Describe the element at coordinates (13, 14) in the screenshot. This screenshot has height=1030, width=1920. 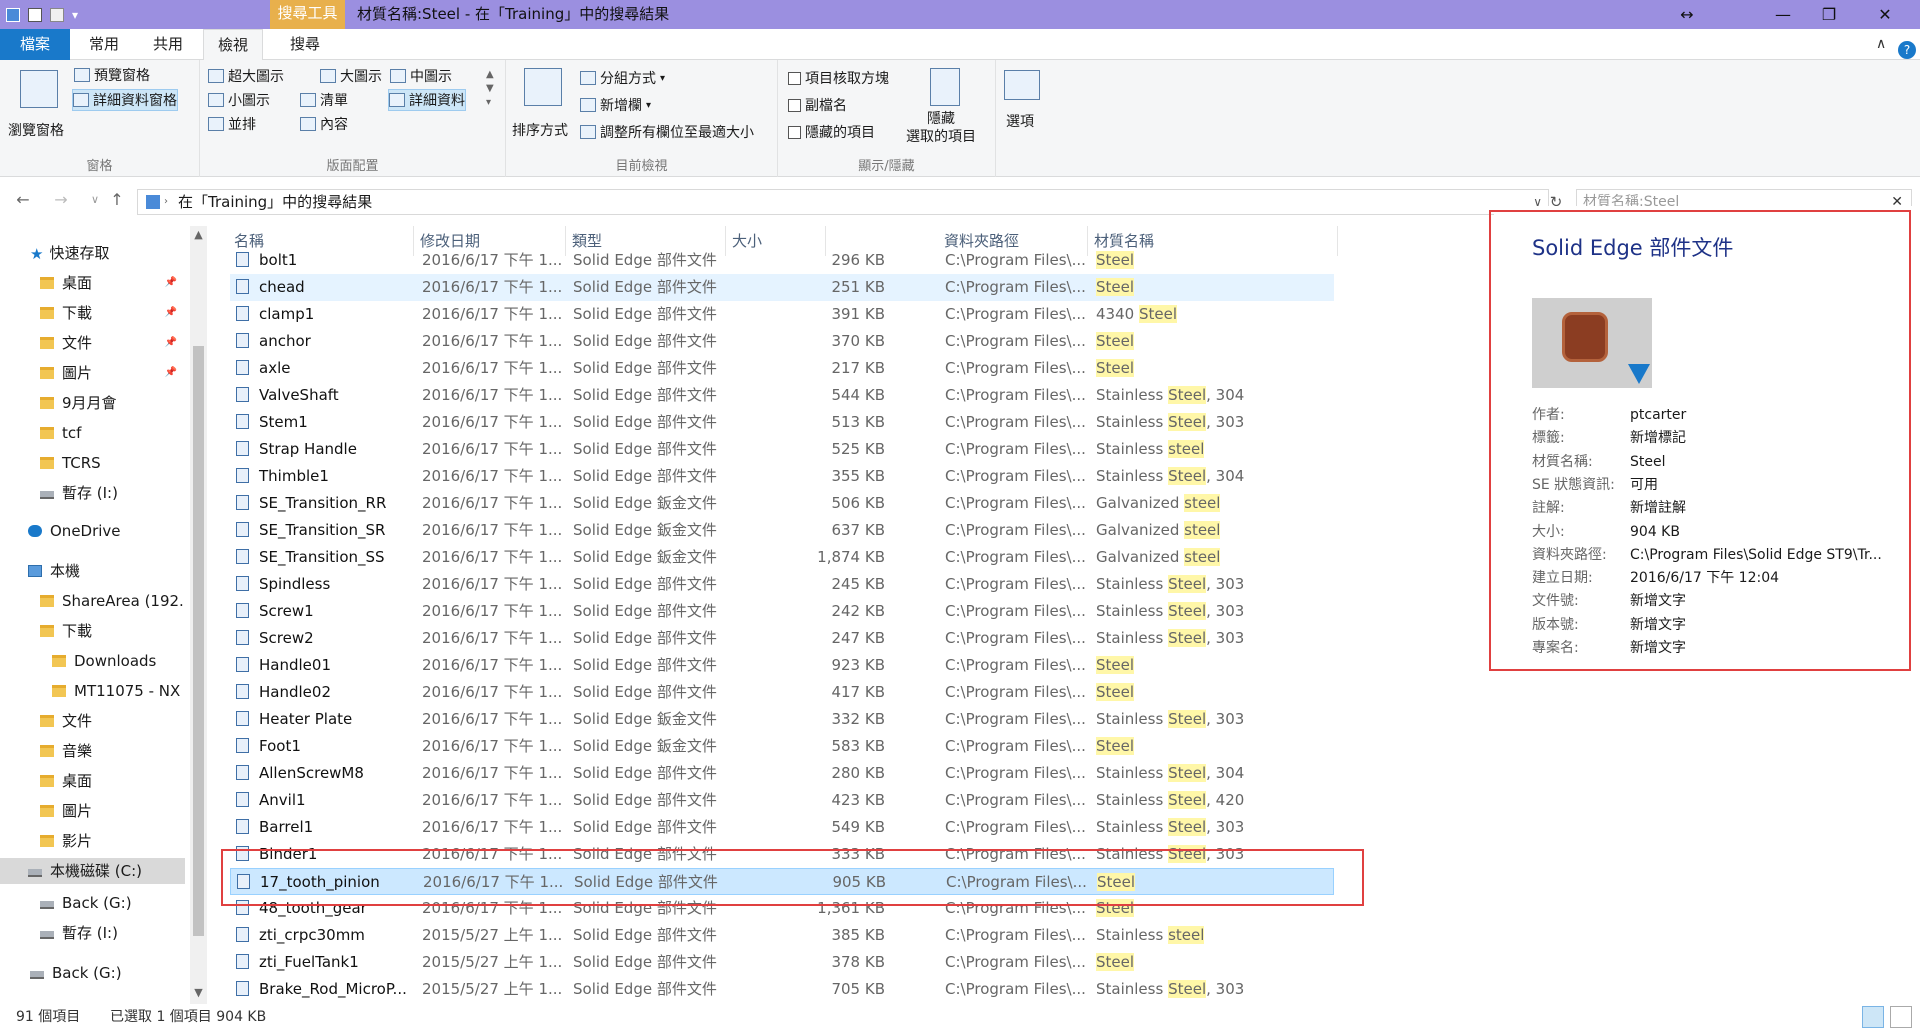
I see `explorer-icon` at that location.